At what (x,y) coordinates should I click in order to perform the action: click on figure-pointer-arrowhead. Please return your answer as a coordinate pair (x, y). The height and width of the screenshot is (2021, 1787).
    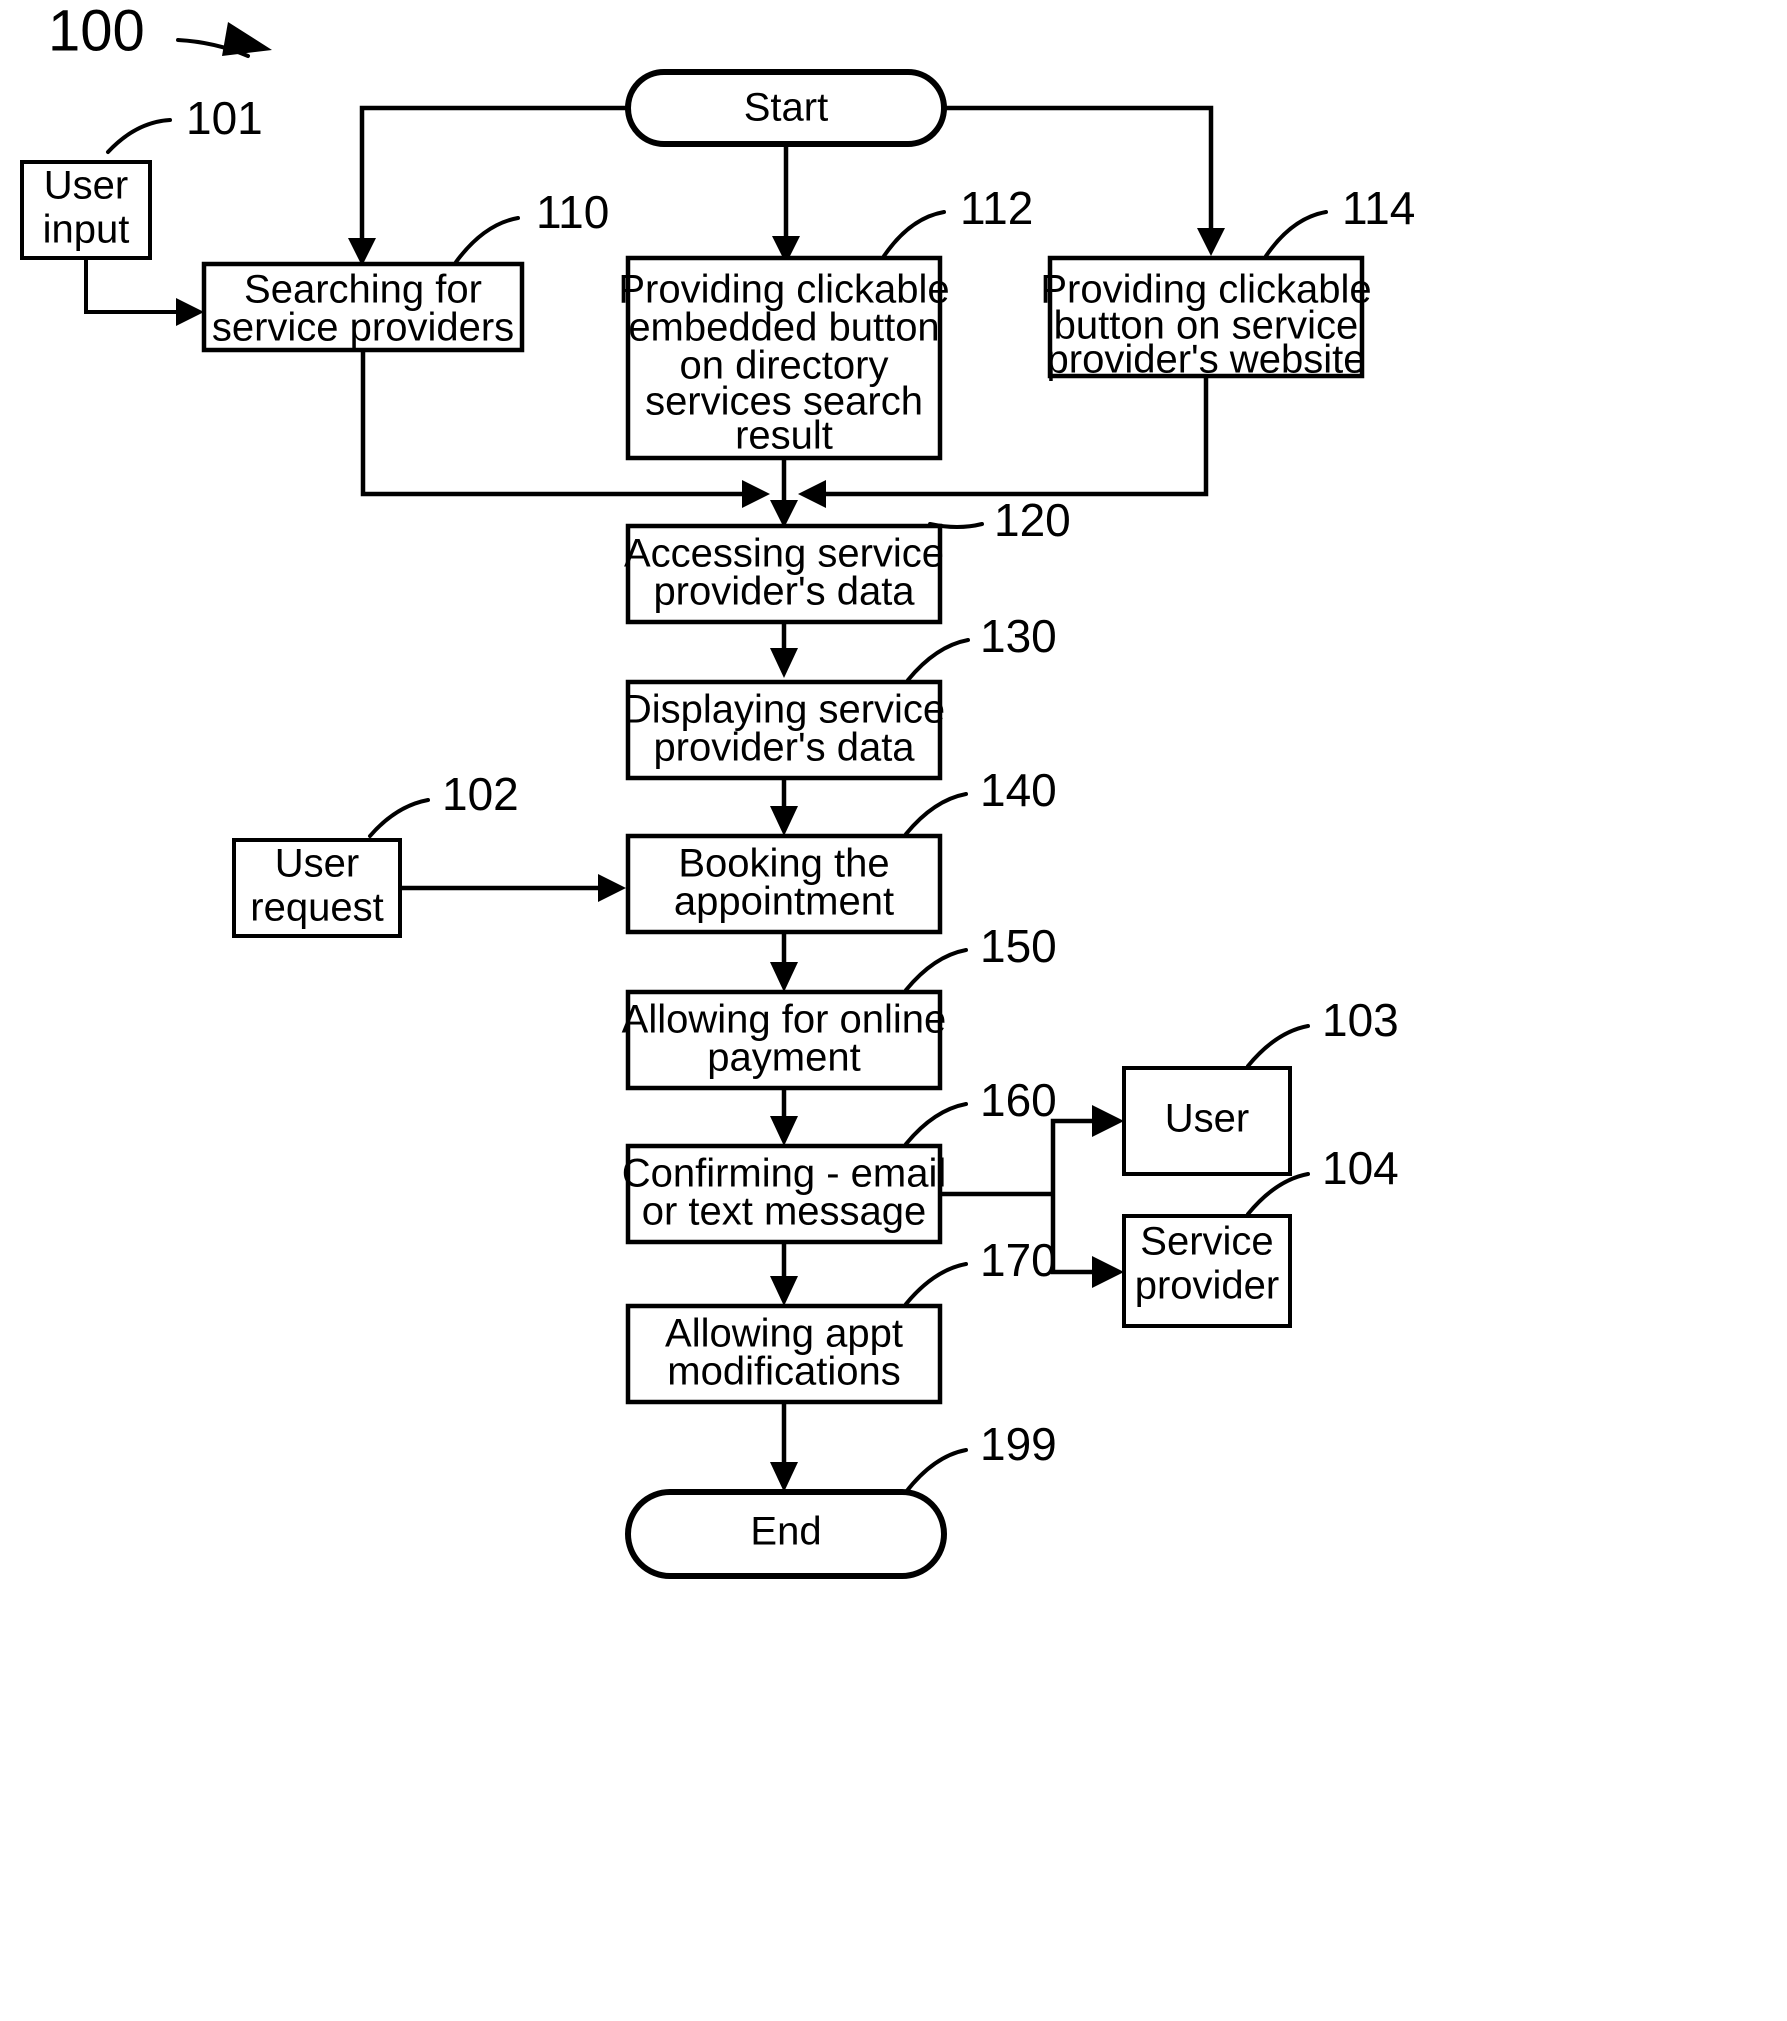
    Looking at the image, I should click on (247, 39).